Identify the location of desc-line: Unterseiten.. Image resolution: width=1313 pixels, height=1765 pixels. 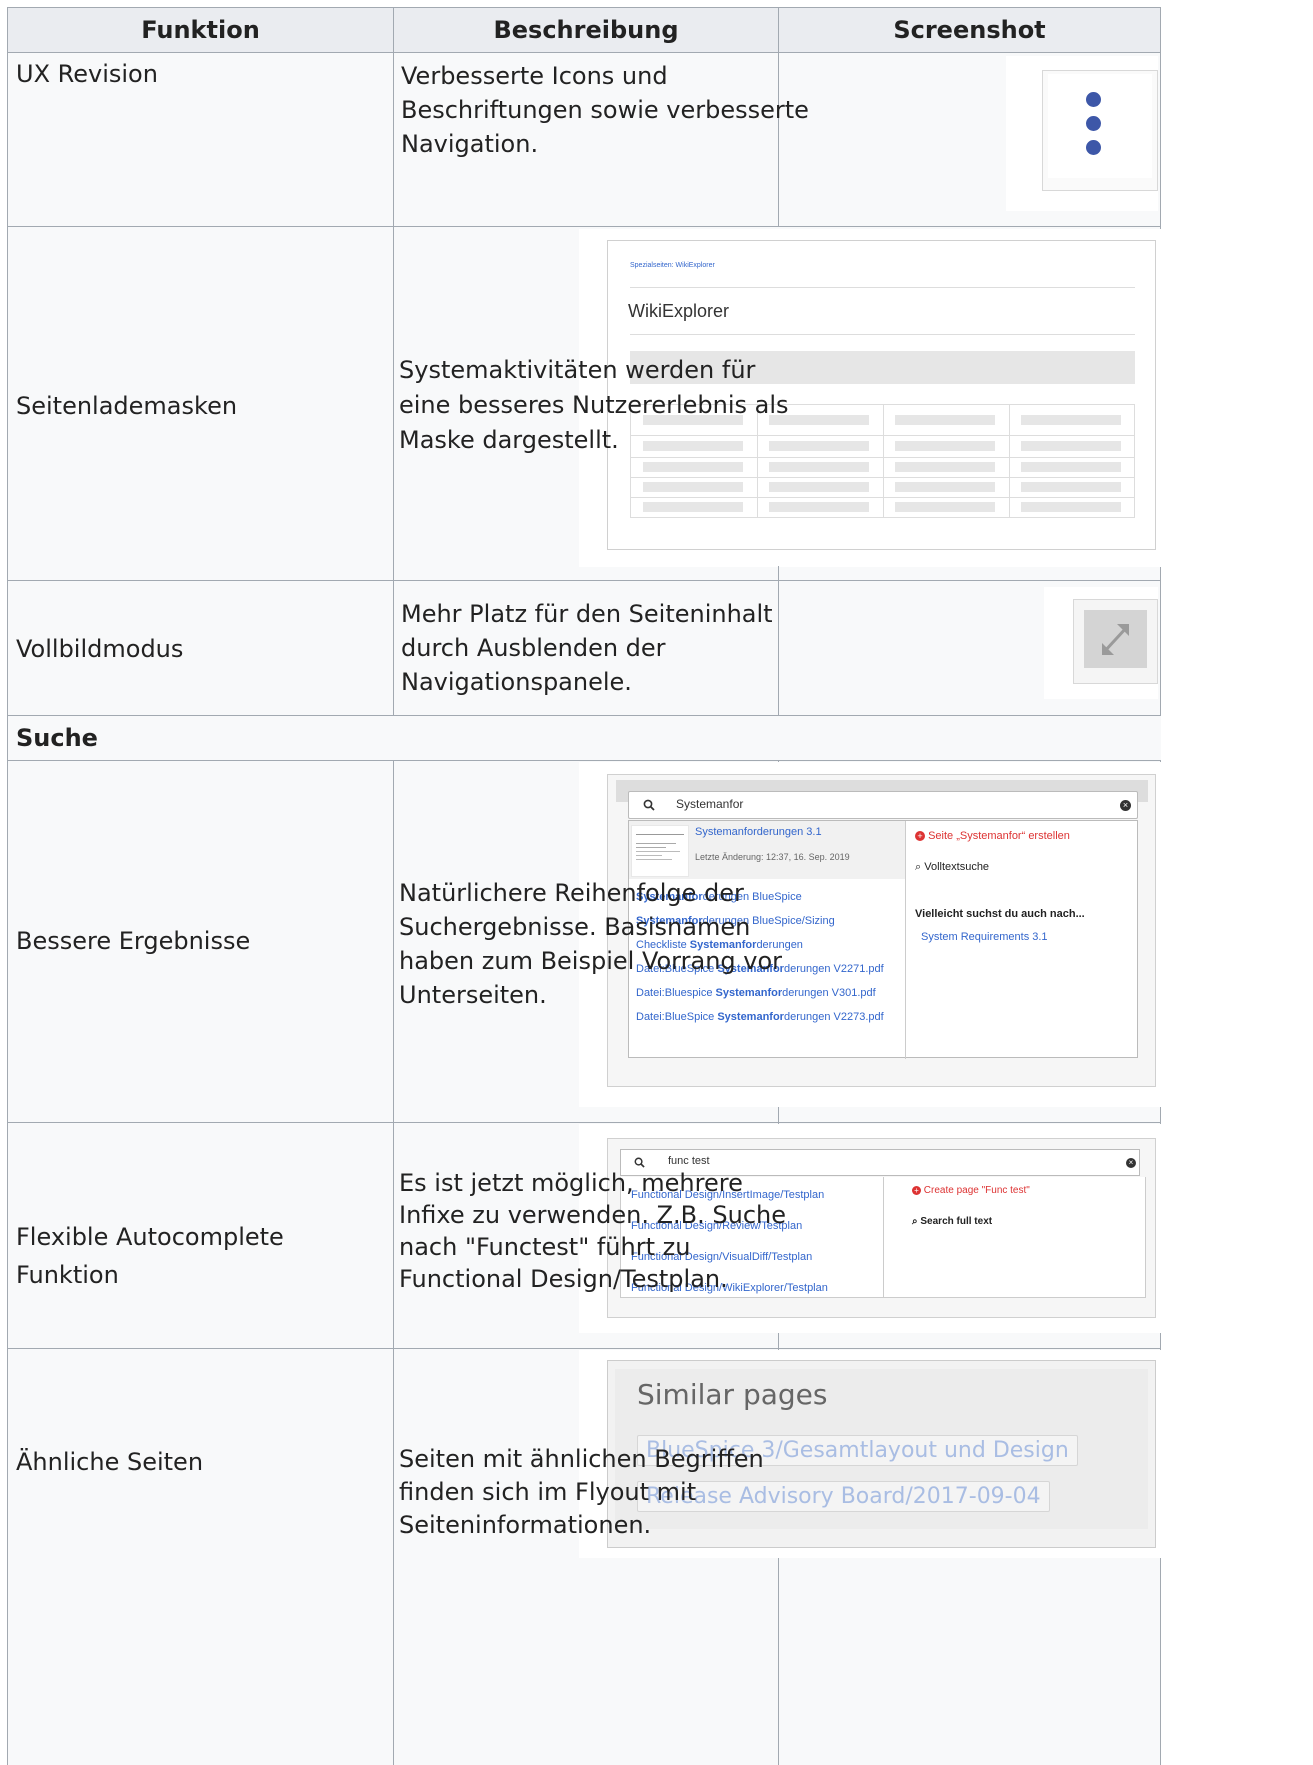
(473, 995).